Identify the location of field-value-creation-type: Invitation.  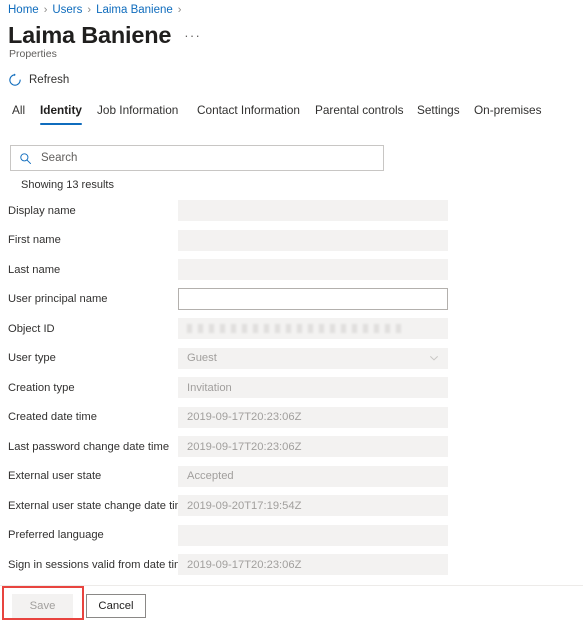
(313, 388).